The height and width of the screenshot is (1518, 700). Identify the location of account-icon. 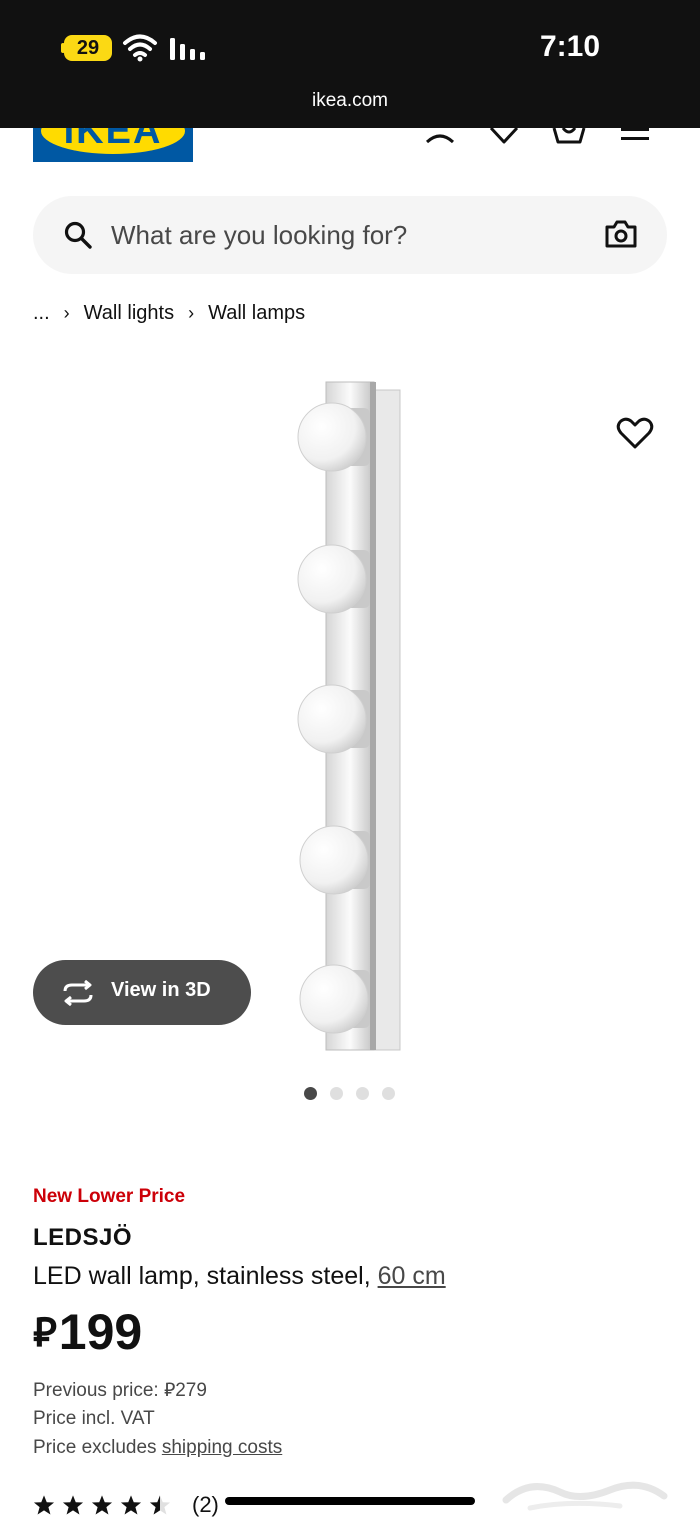
(440, 138).